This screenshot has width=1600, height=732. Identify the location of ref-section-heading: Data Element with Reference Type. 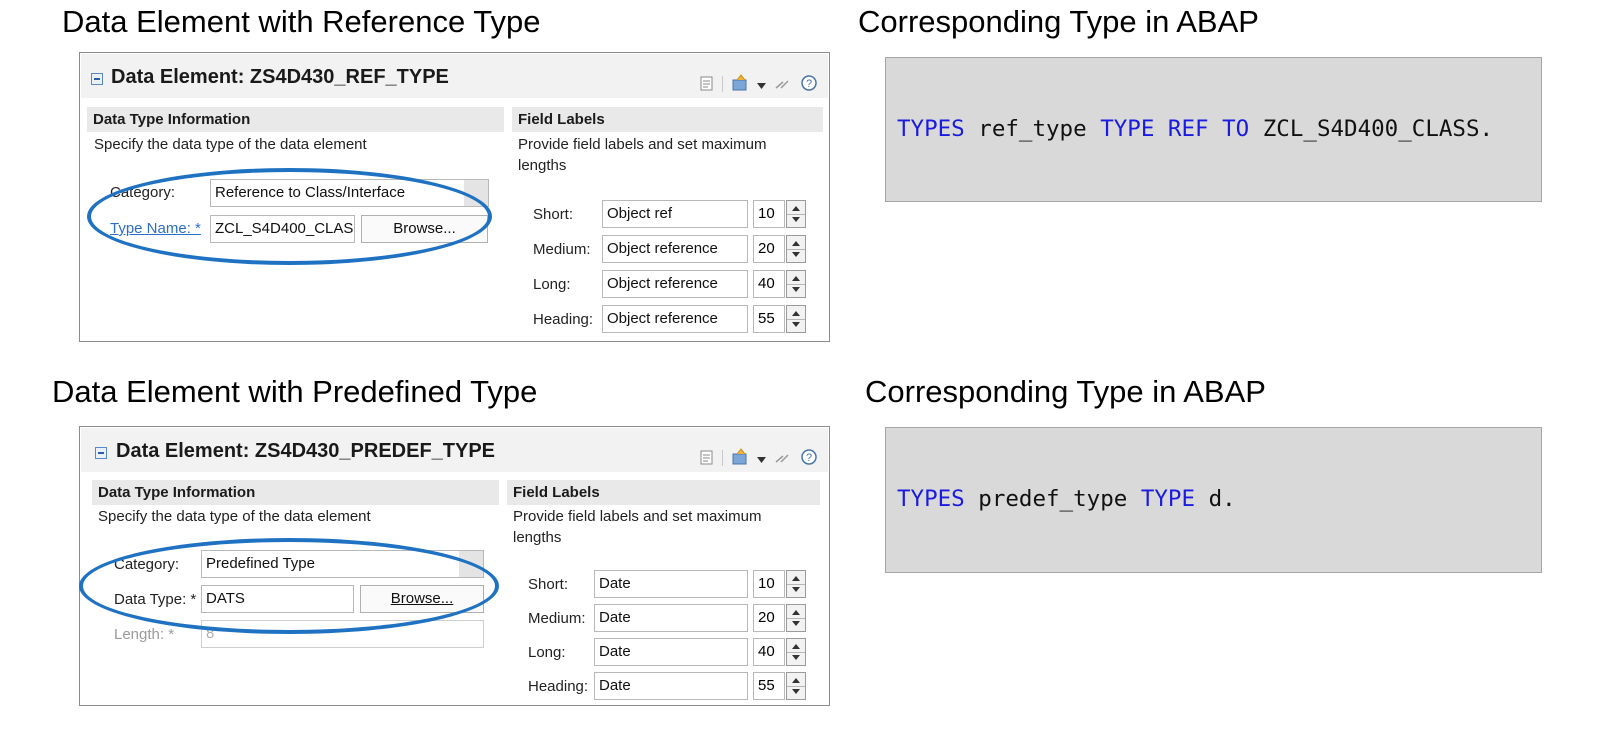
(301, 21).